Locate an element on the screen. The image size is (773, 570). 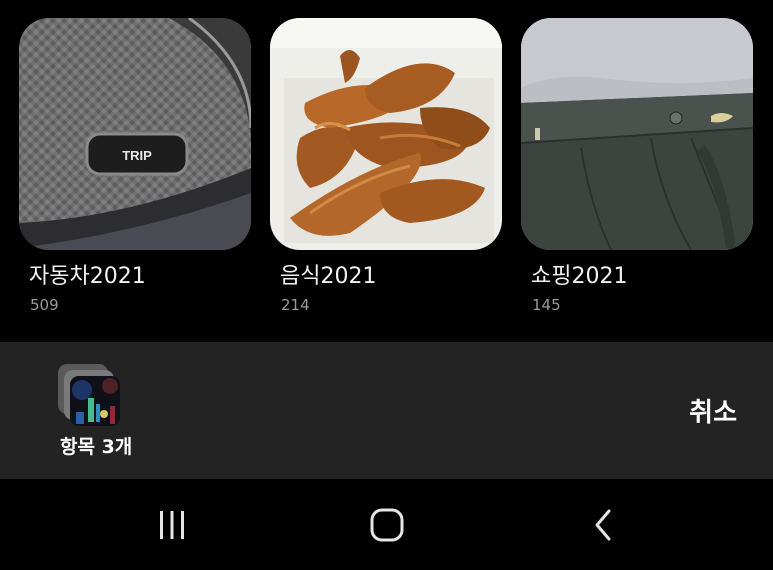
selected-items-stack-icon is located at coordinates (91, 396).